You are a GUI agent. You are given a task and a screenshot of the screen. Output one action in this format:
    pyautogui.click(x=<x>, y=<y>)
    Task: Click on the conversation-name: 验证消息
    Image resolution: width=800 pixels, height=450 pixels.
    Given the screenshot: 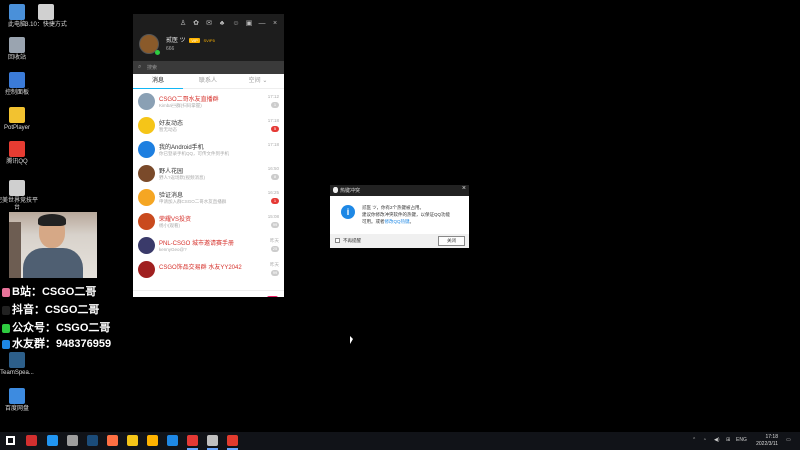 What is the action you would take?
    pyautogui.click(x=171, y=196)
    